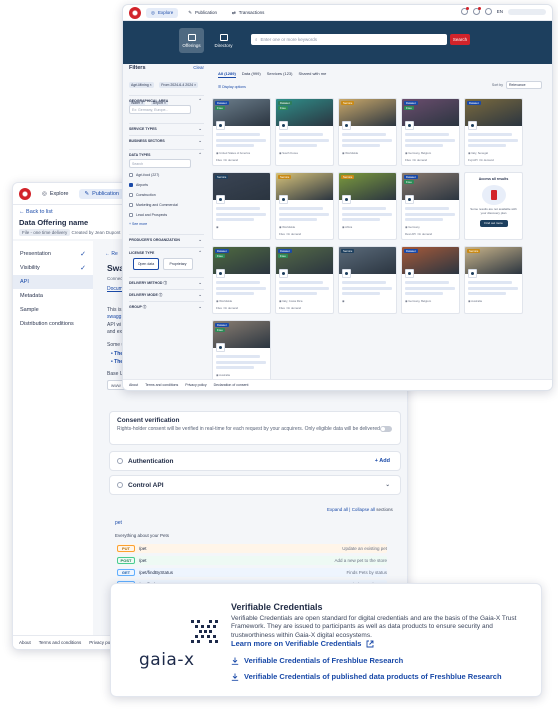 Image resolution: width=558 pixels, height=720 pixels. Describe the element at coordinates (179, 85) in the screenshot. I see `filter-chip: From 2024-6-4 2024 ×` at that location.